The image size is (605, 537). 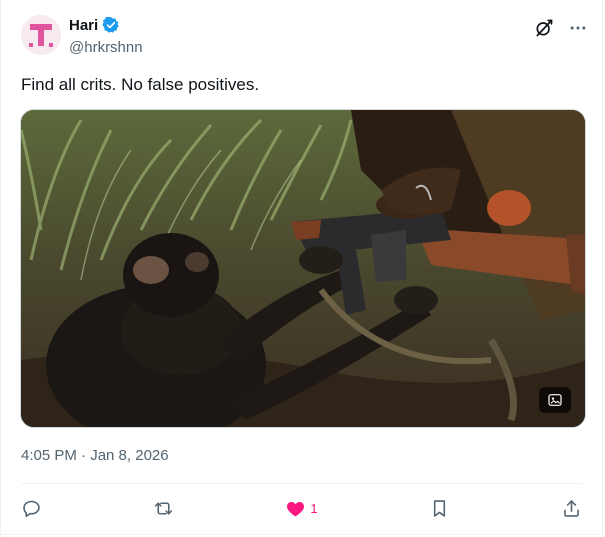 What do you see at coordinates (555, 400) in the screenshot?
I see `alt-text-badge-icon` at bounding box center [555, 400].